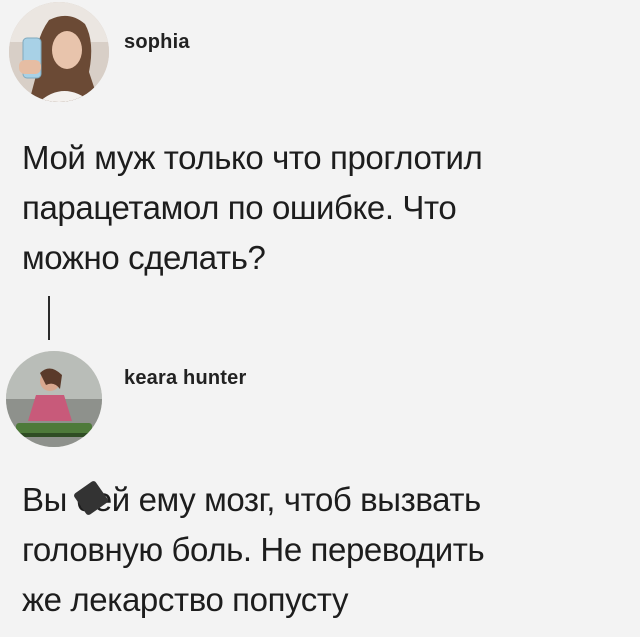 The height and width of the screenshot is (637, 640). Describe the element at coordinates (185, 378) in the screenshot. I see `username: keara hunter` at that location.